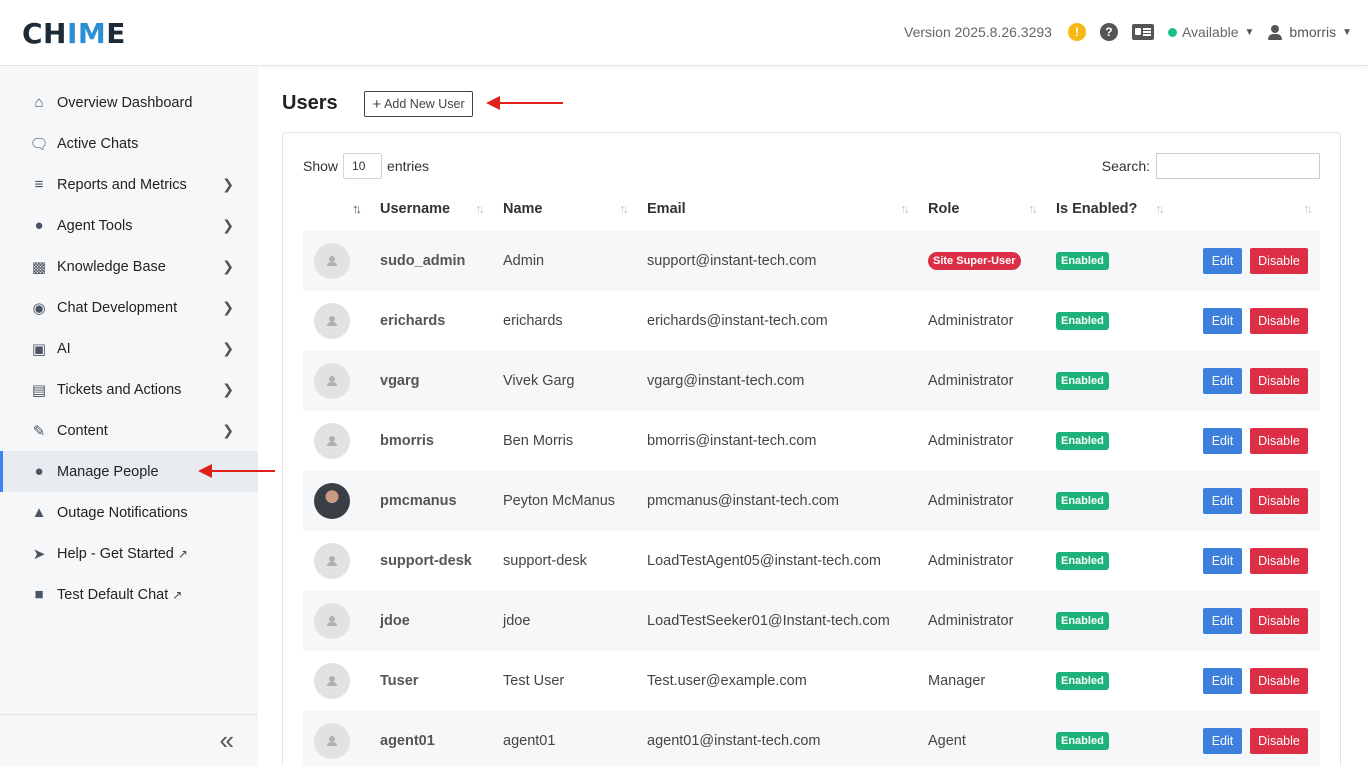 This screenshot has width=1368, height=766. What do you see at coordinates (978, 32) in the screenshot?
I see `version-label: Version 2025.8.26.3293` at bounding box center [978, 32].